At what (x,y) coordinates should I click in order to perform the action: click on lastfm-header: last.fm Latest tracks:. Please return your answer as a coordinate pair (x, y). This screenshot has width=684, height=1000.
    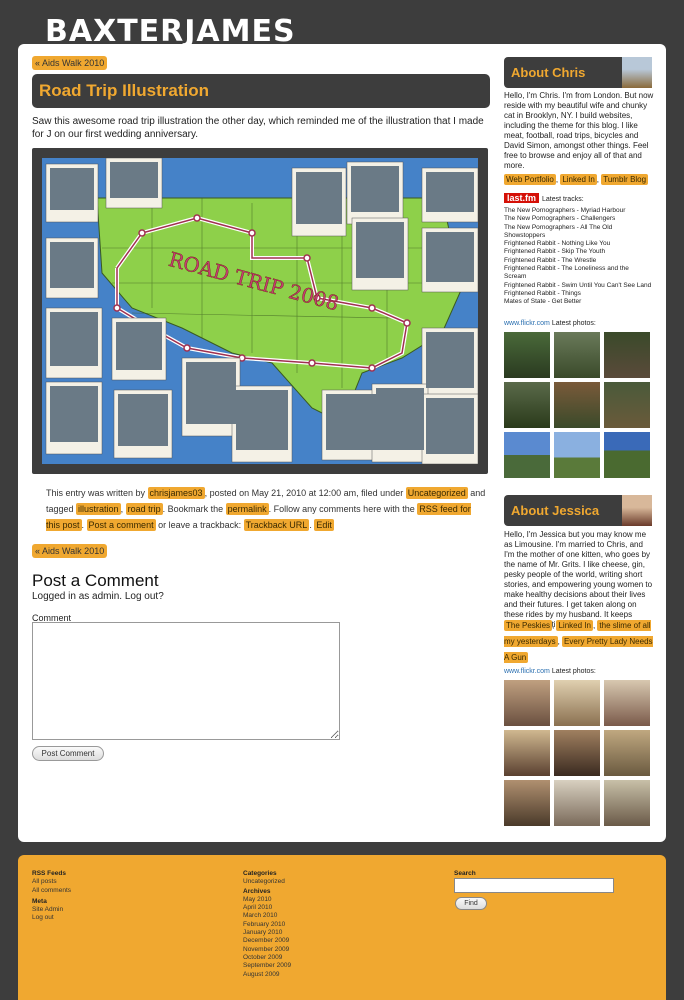
    Looking at the image, I should click on (544, 198).